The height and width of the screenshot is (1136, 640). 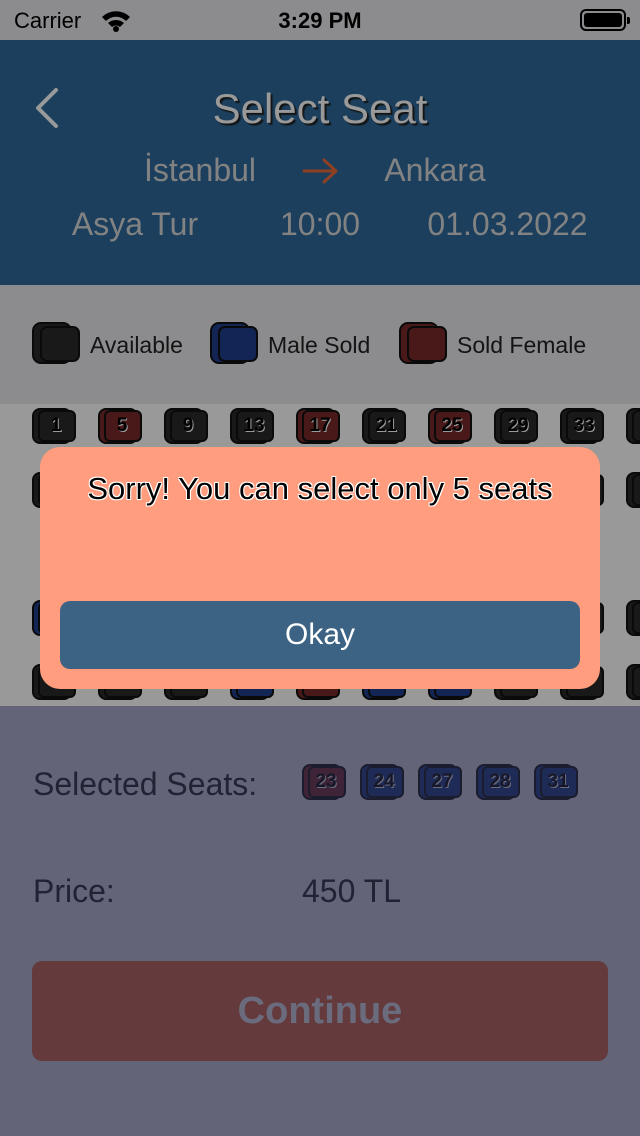 What do you see at coordinates (320, 635) in the screenshot?
I see `okay-button: Okay` at bounding box center [320, 635].